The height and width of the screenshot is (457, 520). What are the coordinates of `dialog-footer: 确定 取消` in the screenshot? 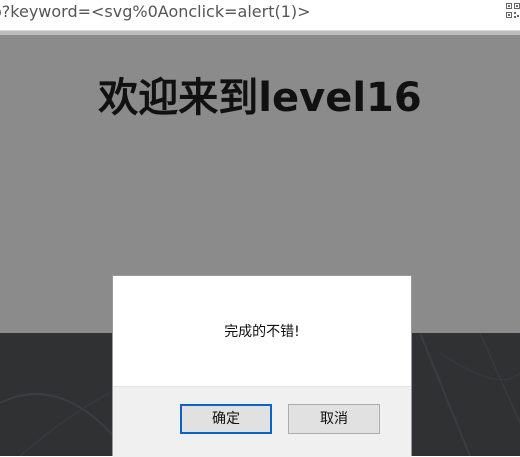 It's located at (262, 421).